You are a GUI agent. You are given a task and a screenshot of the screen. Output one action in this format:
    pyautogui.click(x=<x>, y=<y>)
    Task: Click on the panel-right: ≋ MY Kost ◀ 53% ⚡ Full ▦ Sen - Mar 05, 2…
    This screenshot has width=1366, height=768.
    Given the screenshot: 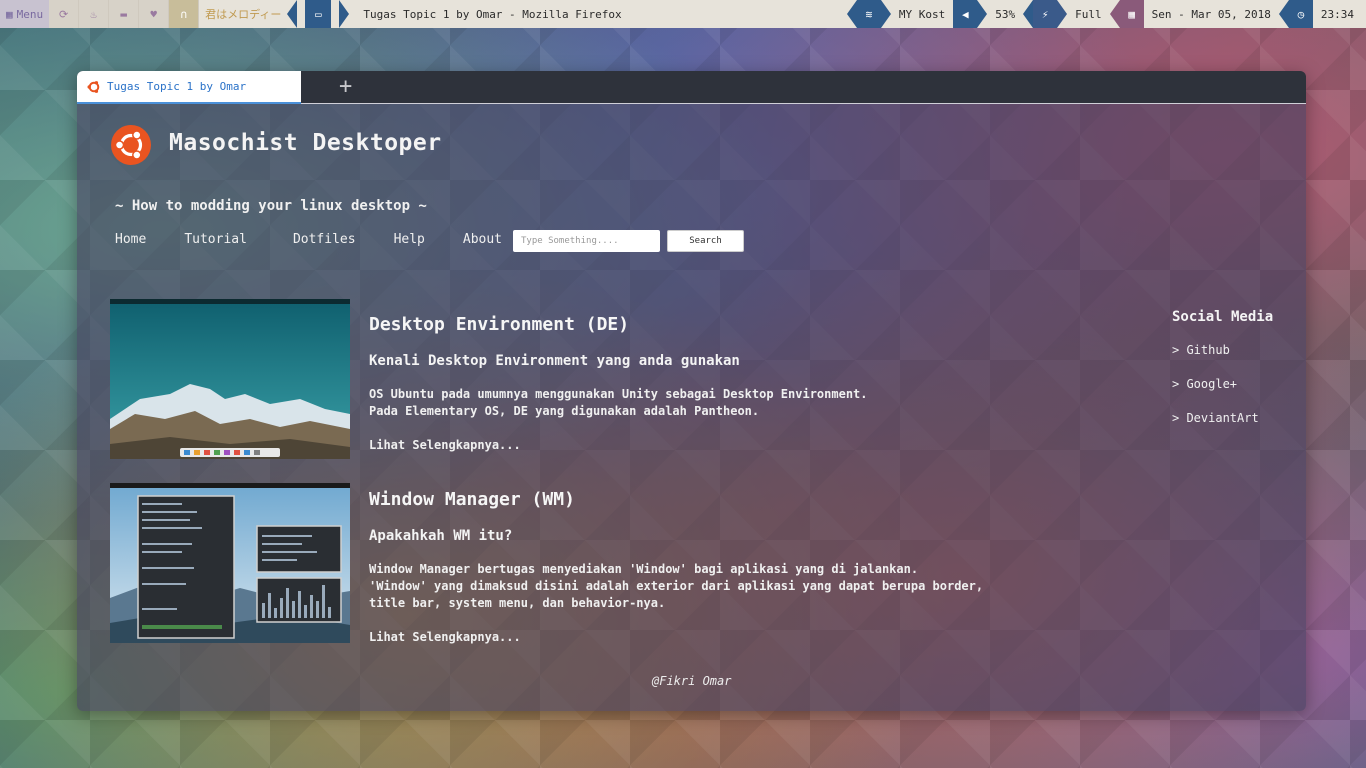 What is the action you would take?
    pyautogui.click(x=1106, y=14)
    